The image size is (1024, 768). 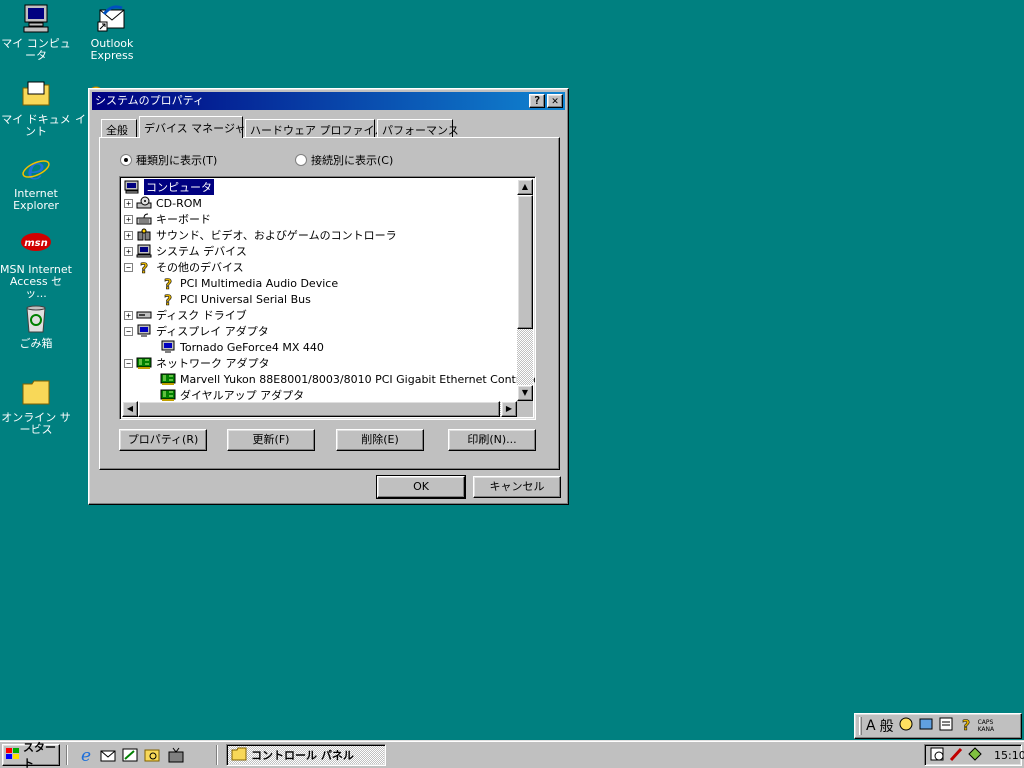 I want to click on button-label: OK, so click(x=421, y=486).